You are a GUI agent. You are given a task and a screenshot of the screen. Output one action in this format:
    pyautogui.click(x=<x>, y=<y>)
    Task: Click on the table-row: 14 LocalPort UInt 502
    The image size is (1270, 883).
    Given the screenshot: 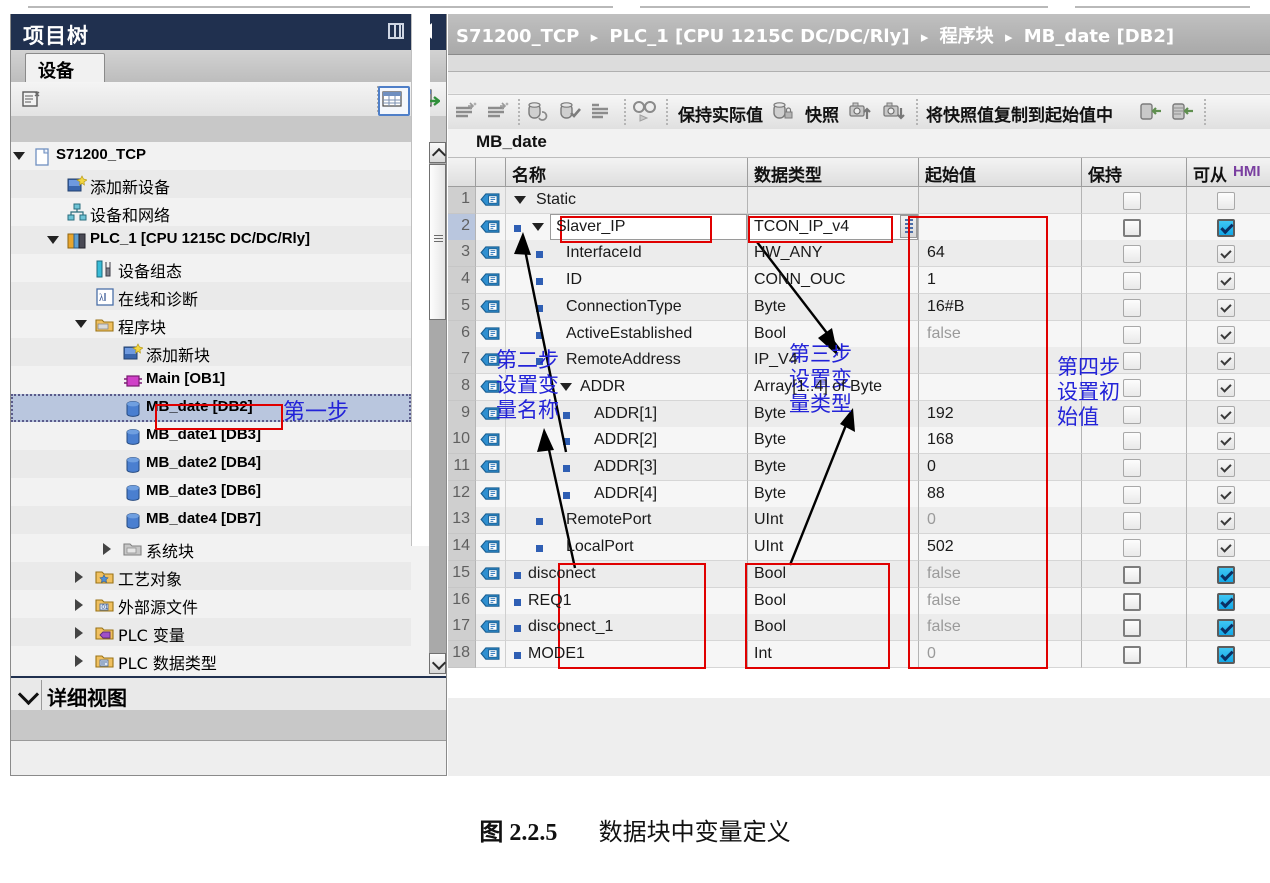 What is the action you would take?
    pyautogui.click(x=859, y=548)
    